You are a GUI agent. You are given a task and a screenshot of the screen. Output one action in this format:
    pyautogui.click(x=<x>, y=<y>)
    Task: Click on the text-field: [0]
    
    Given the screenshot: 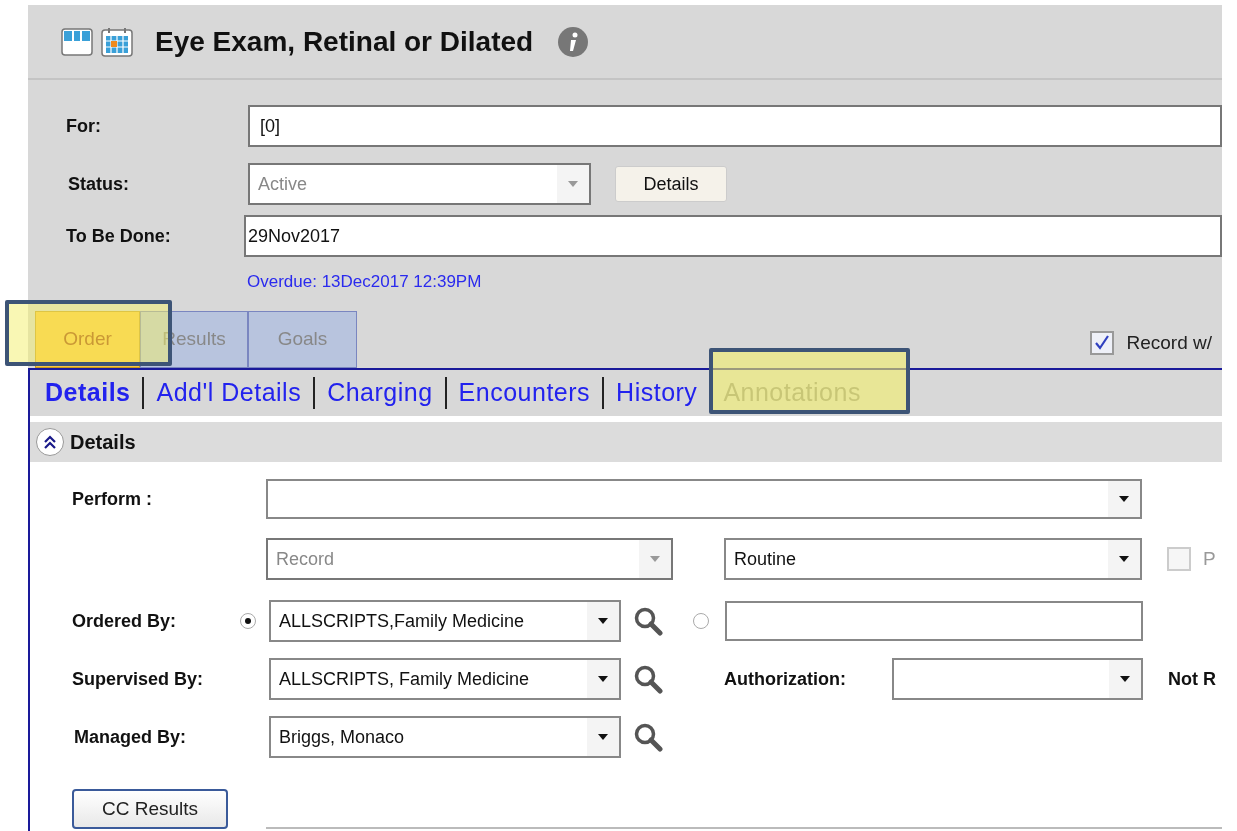 What is the action you would take?
    pyautogui.click(x=735, y=126)
    